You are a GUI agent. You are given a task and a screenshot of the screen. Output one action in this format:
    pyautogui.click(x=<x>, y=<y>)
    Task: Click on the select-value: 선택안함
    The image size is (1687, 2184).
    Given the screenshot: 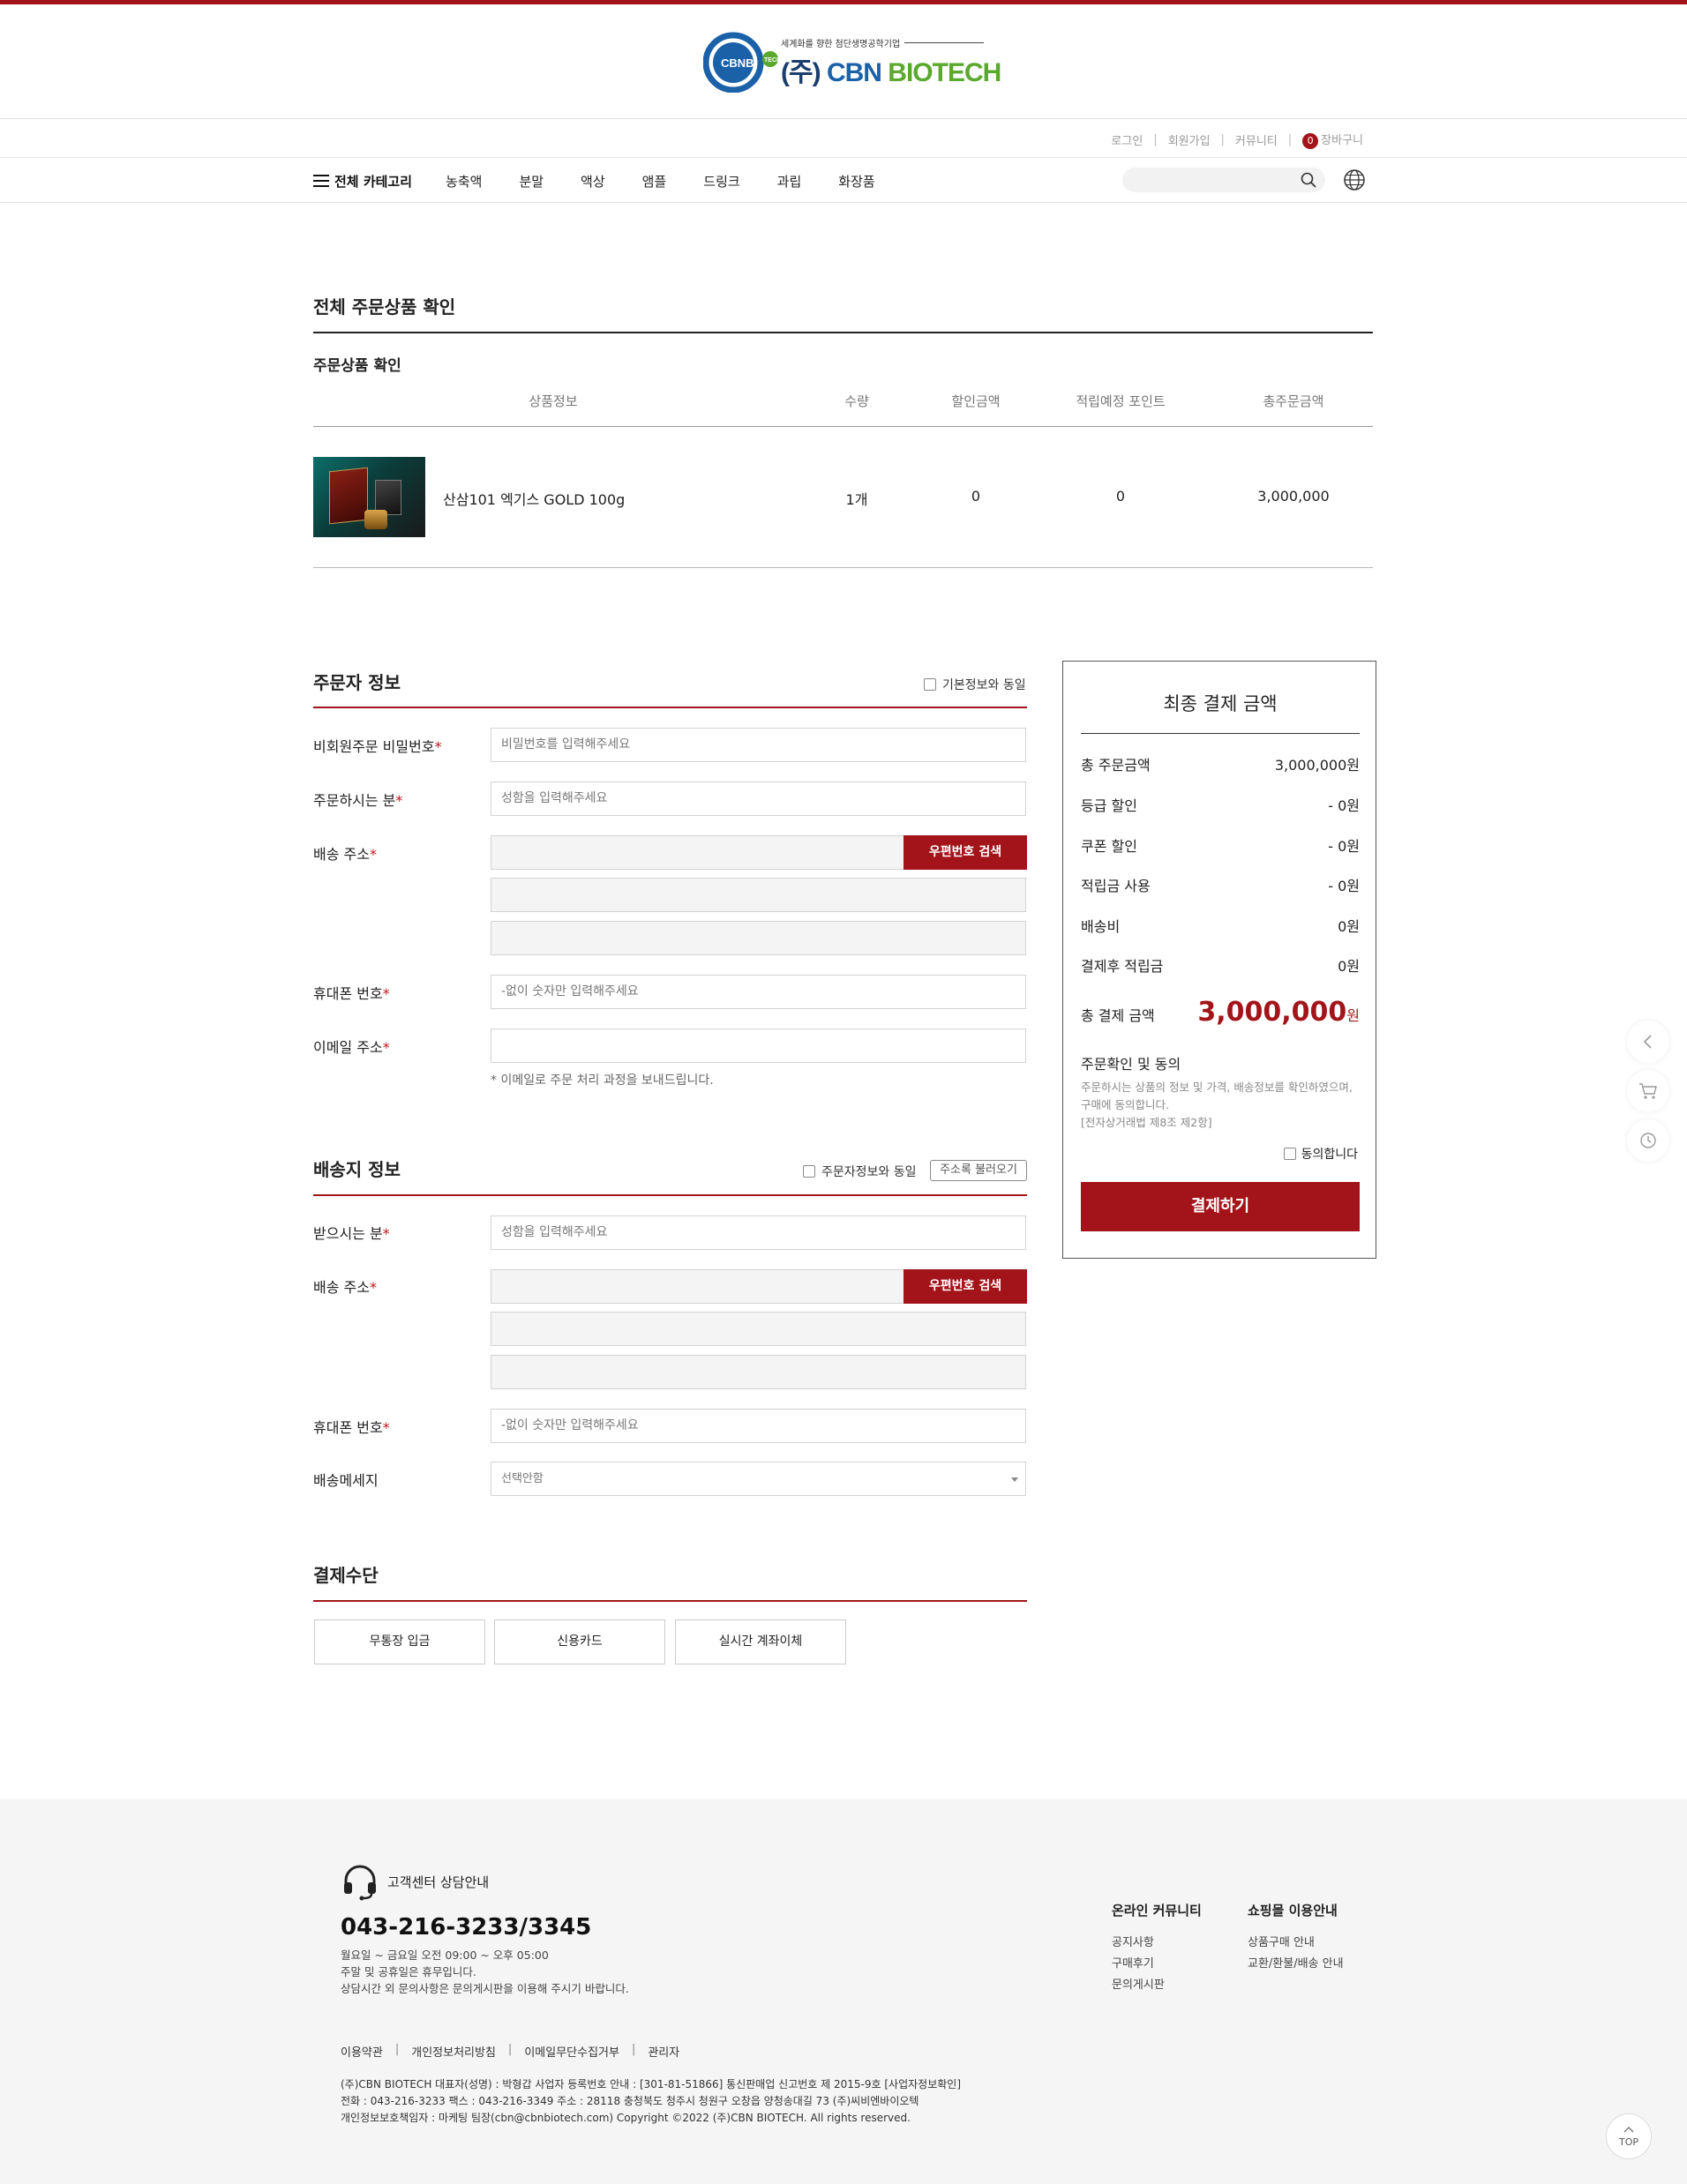 What is the action you would take?
    pyautogui.click(x=522, y=1478)
    